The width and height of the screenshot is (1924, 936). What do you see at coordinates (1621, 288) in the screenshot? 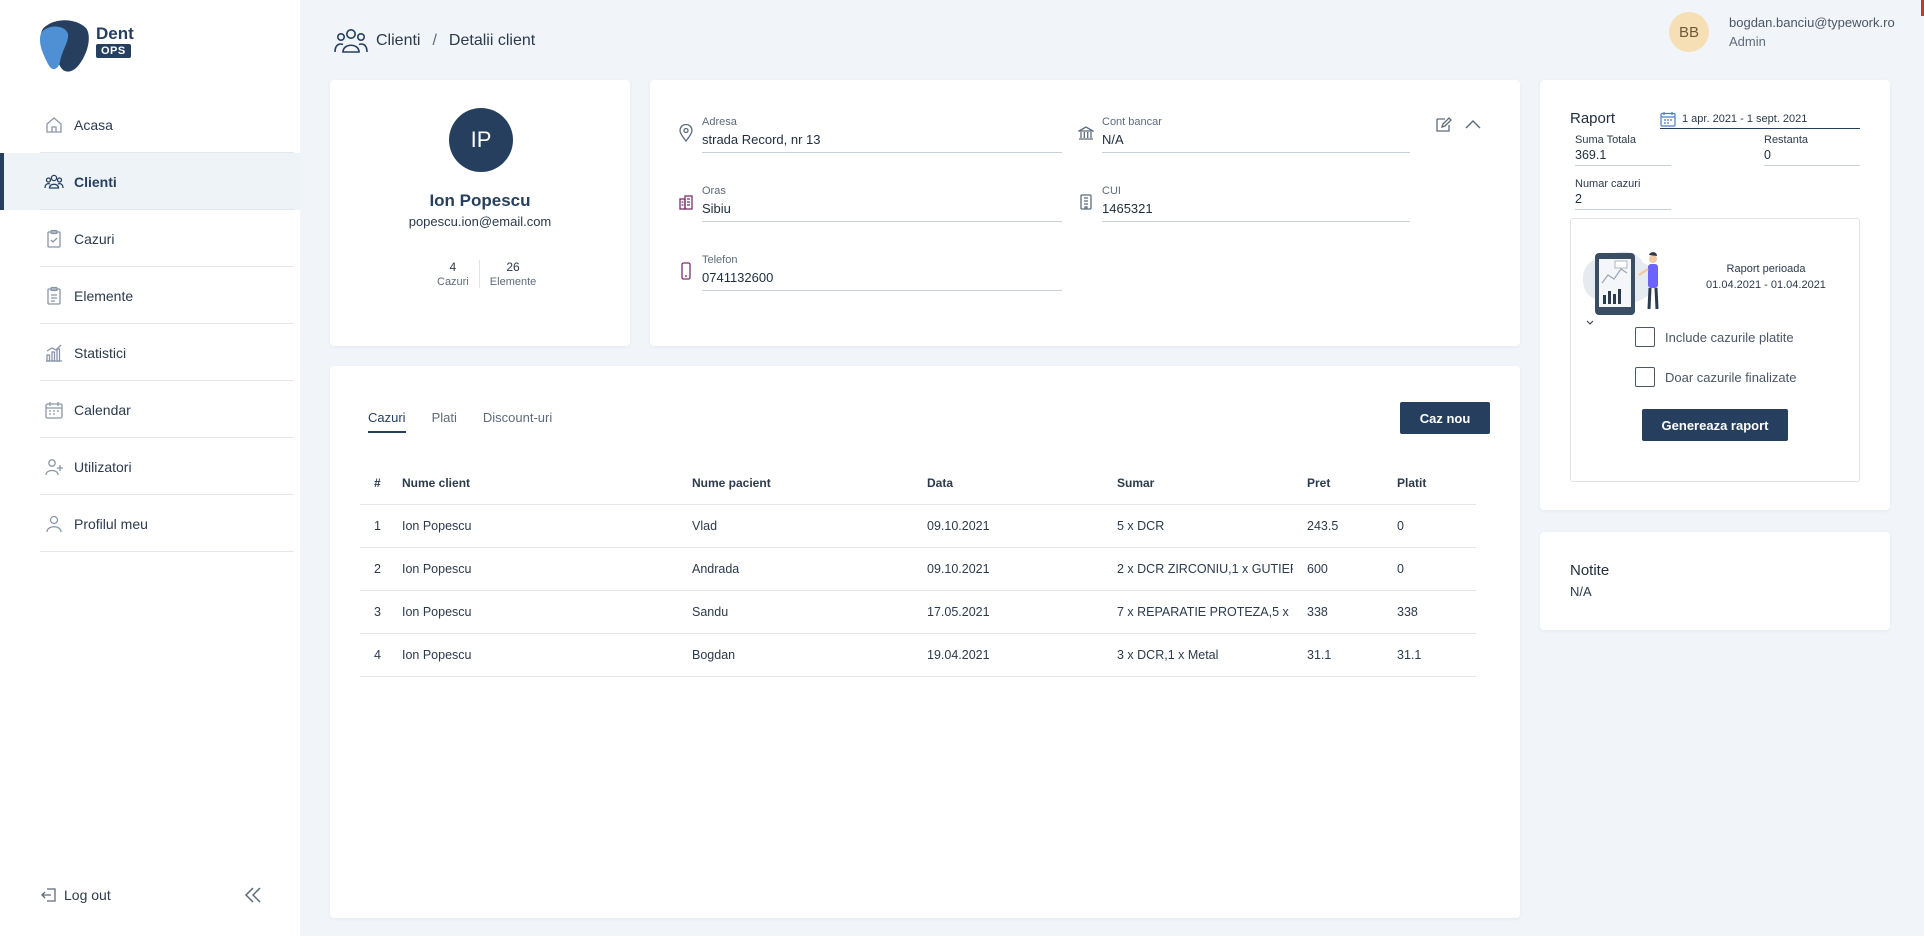
I see `report-illustration-icon` at bounding box center [1621, 288].